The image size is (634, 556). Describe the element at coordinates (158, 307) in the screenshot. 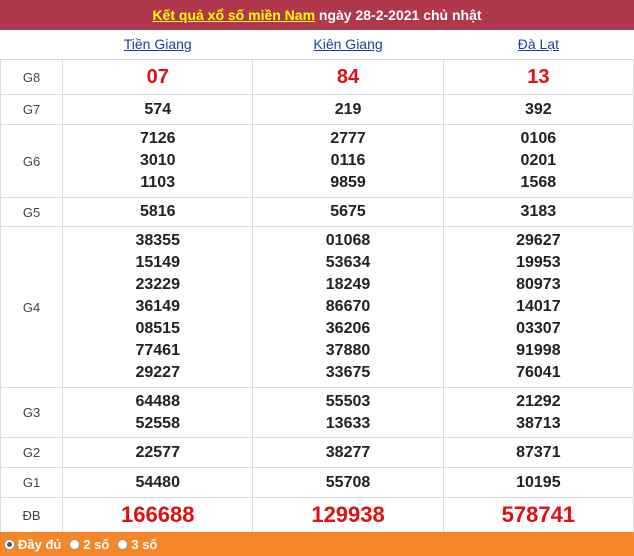

I see `prize-cell: 38355 15149 23229 36149 08515 77461 29227` at that location.